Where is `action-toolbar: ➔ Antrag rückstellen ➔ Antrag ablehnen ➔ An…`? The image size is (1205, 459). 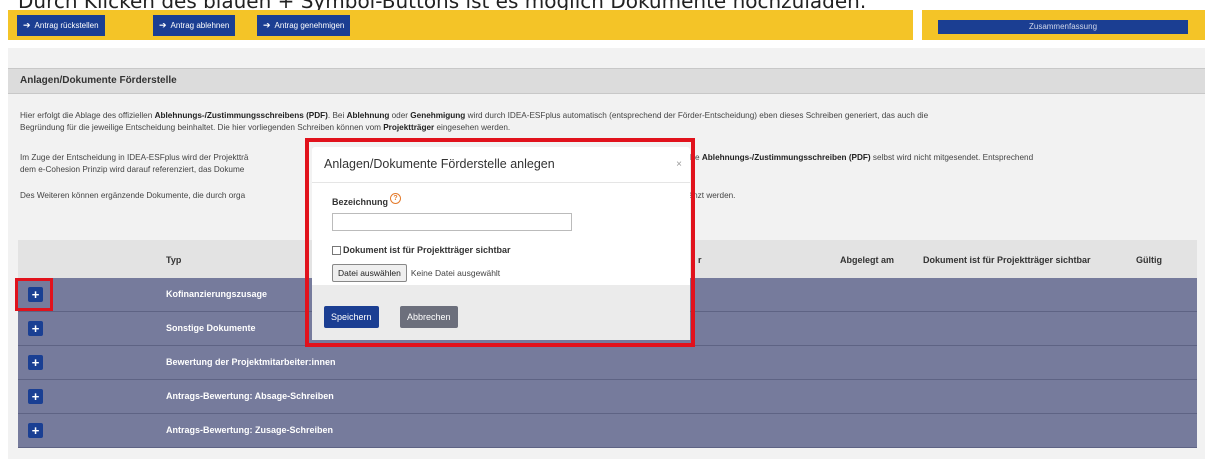 action-toolbar: ➔ Antrag rückstellen ➔ Antrag ablehnen ➔ An… is located at coordinates (606, 25).